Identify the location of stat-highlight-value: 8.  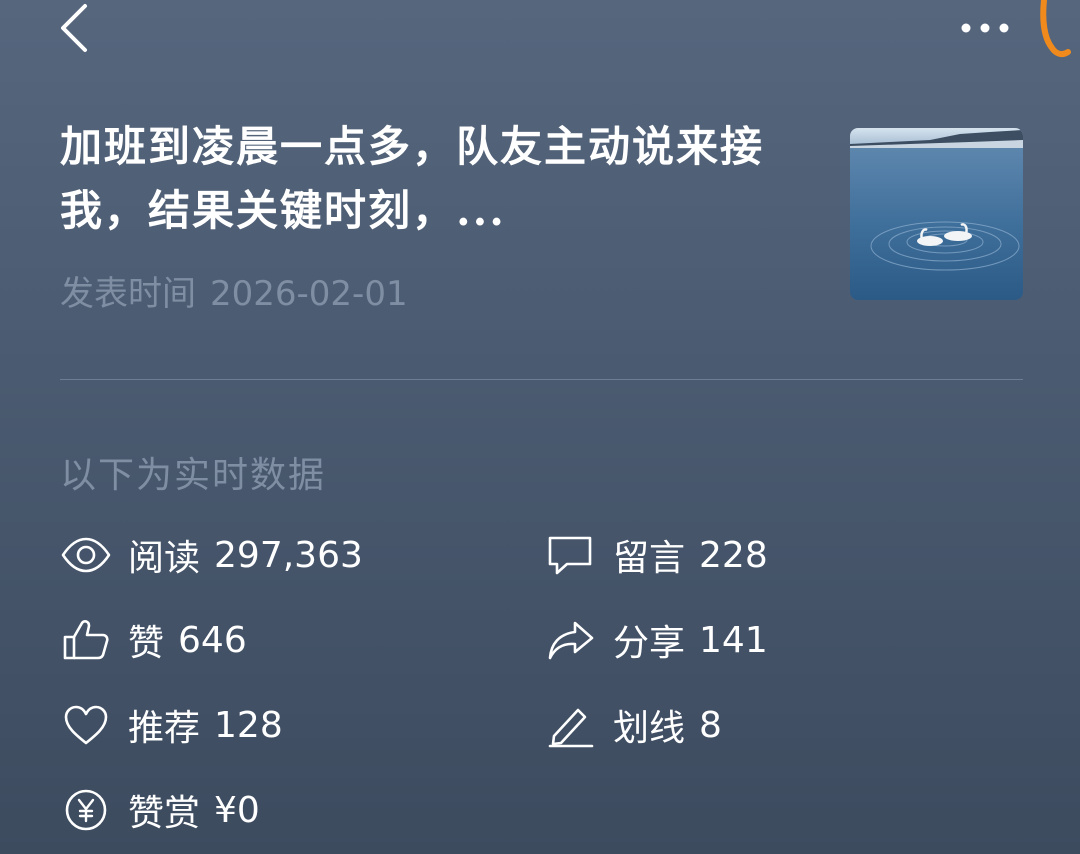
(710, 725).